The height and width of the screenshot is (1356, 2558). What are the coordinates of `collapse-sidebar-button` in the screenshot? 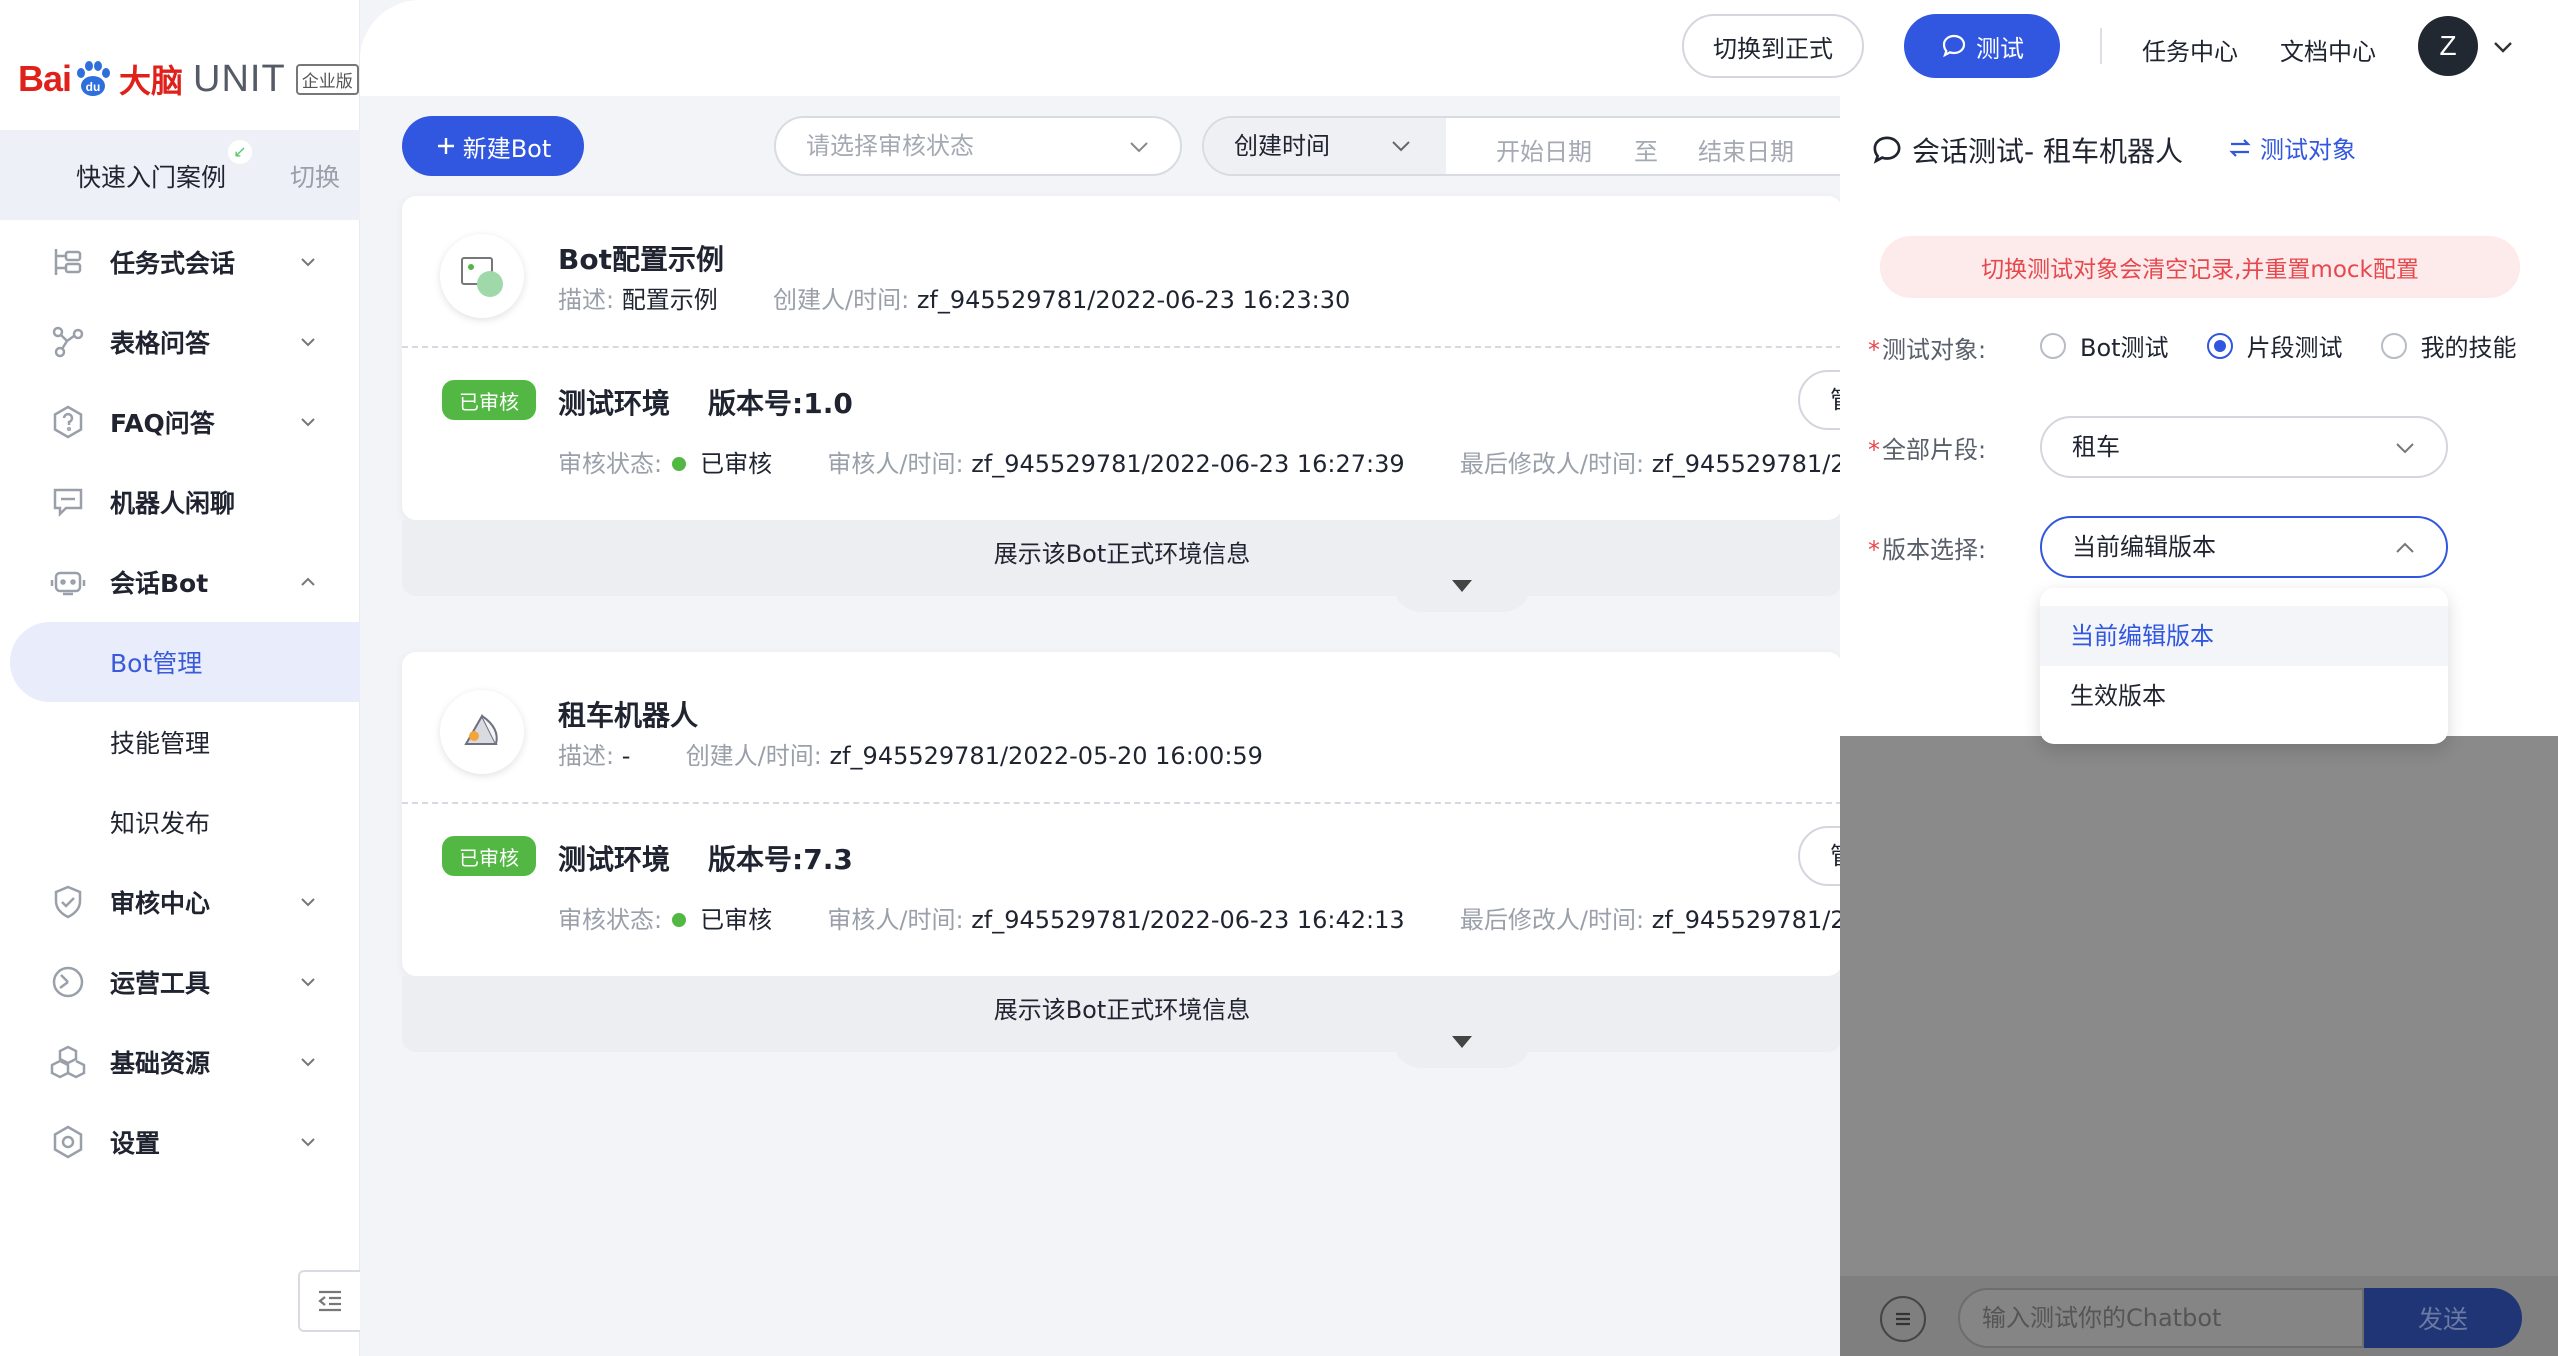 It's located at (329, 1301).